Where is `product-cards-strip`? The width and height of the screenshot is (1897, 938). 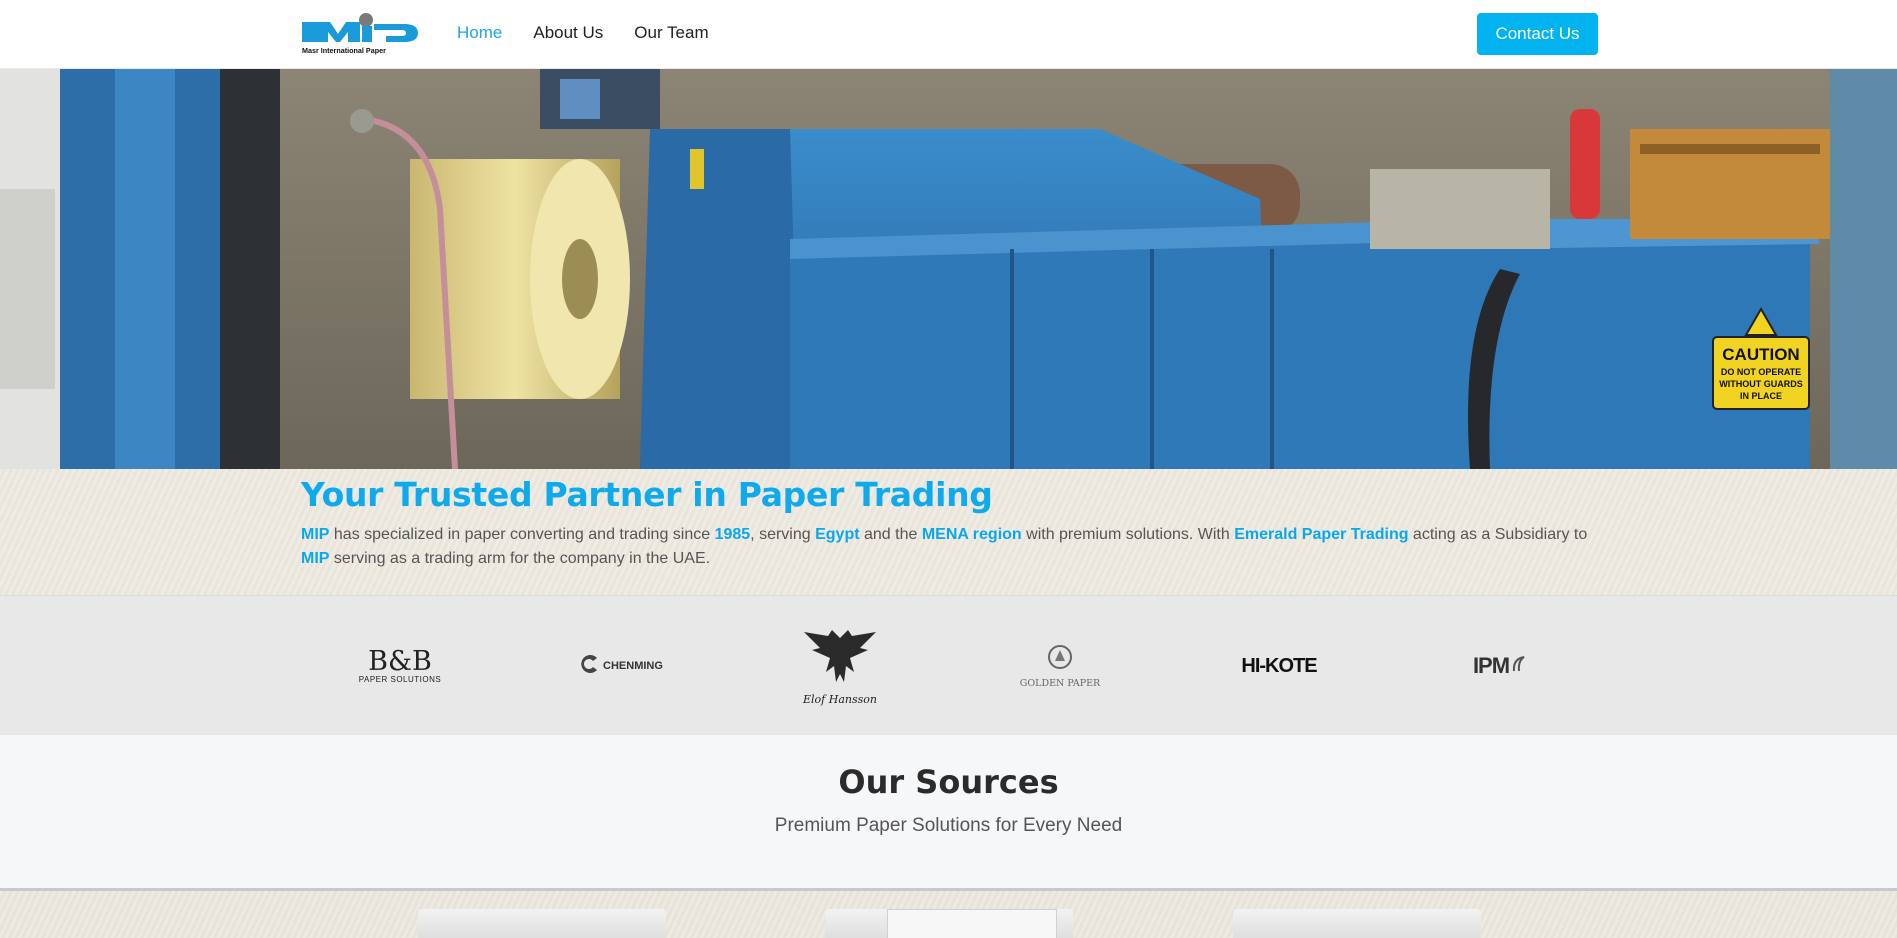 product-cards-strip is located at coordinates (948, 913).